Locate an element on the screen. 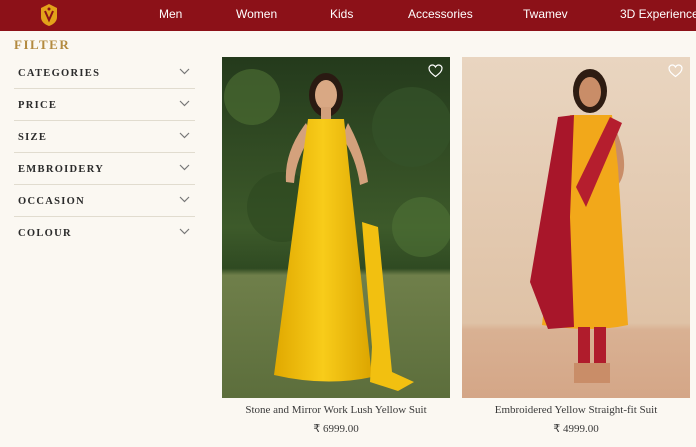  nav-kids: Kids is located at coordinates (341, 14).